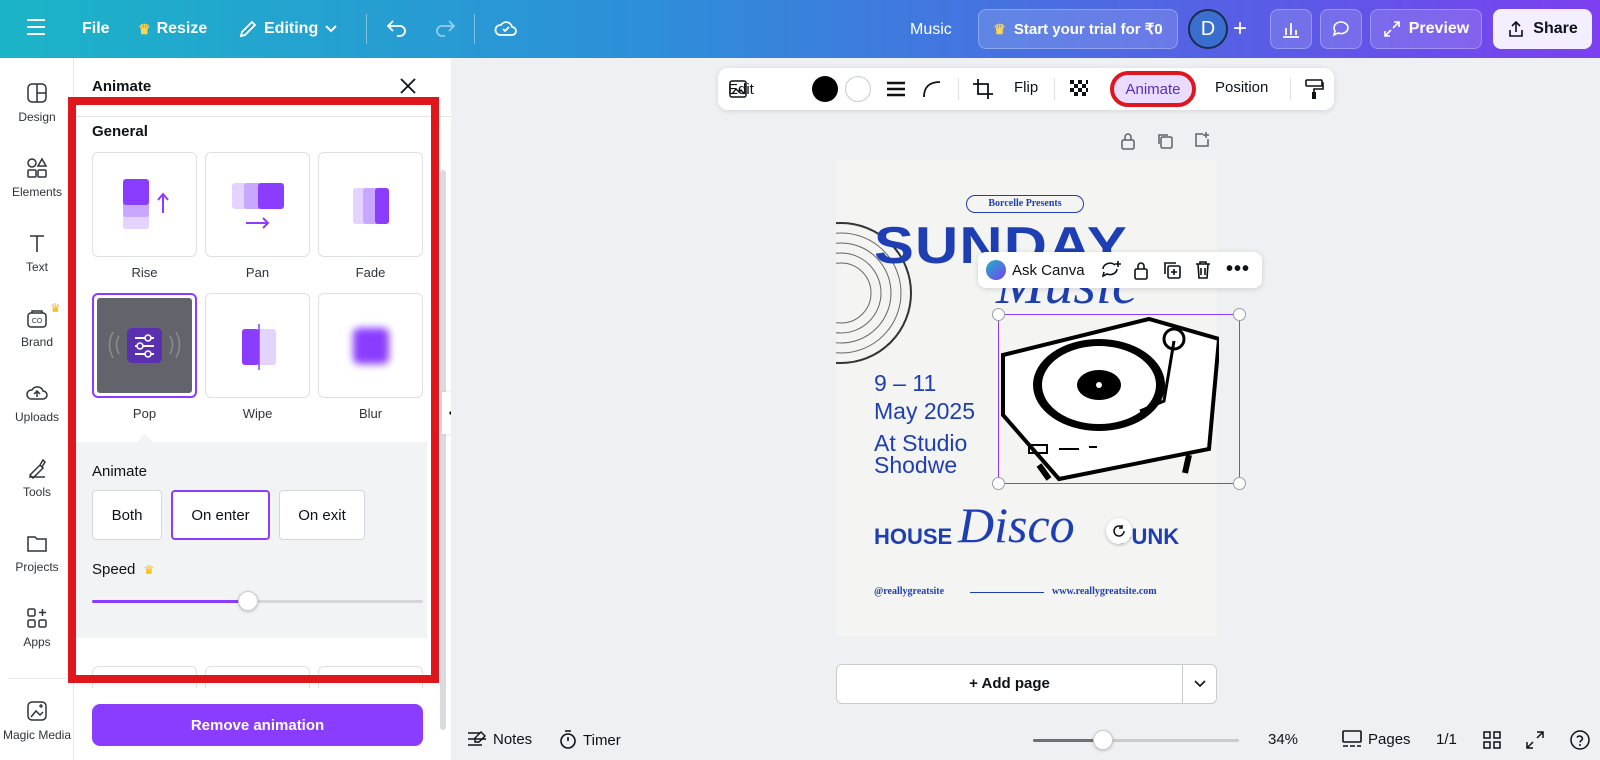 The height and width of the screenshot is (760, 1600). I want to click on notes-icon, so click(477, 738).